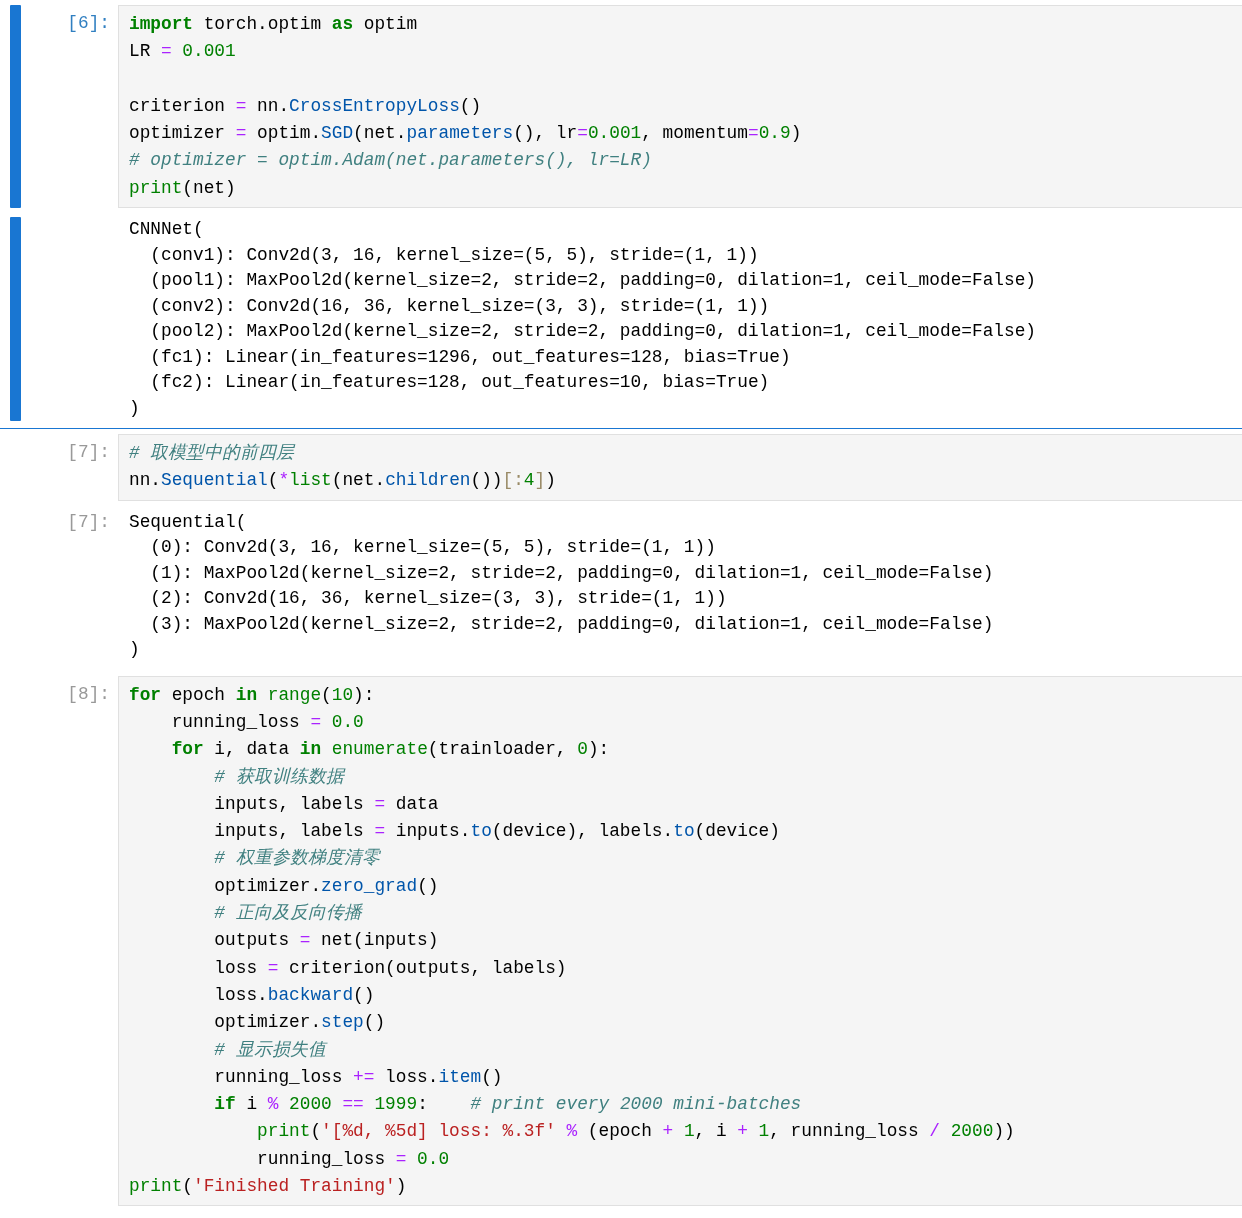 This screenshot has height=1218, width=1242. I want to click on code-line: optimizer.zero_grad(), so click(326, 886).